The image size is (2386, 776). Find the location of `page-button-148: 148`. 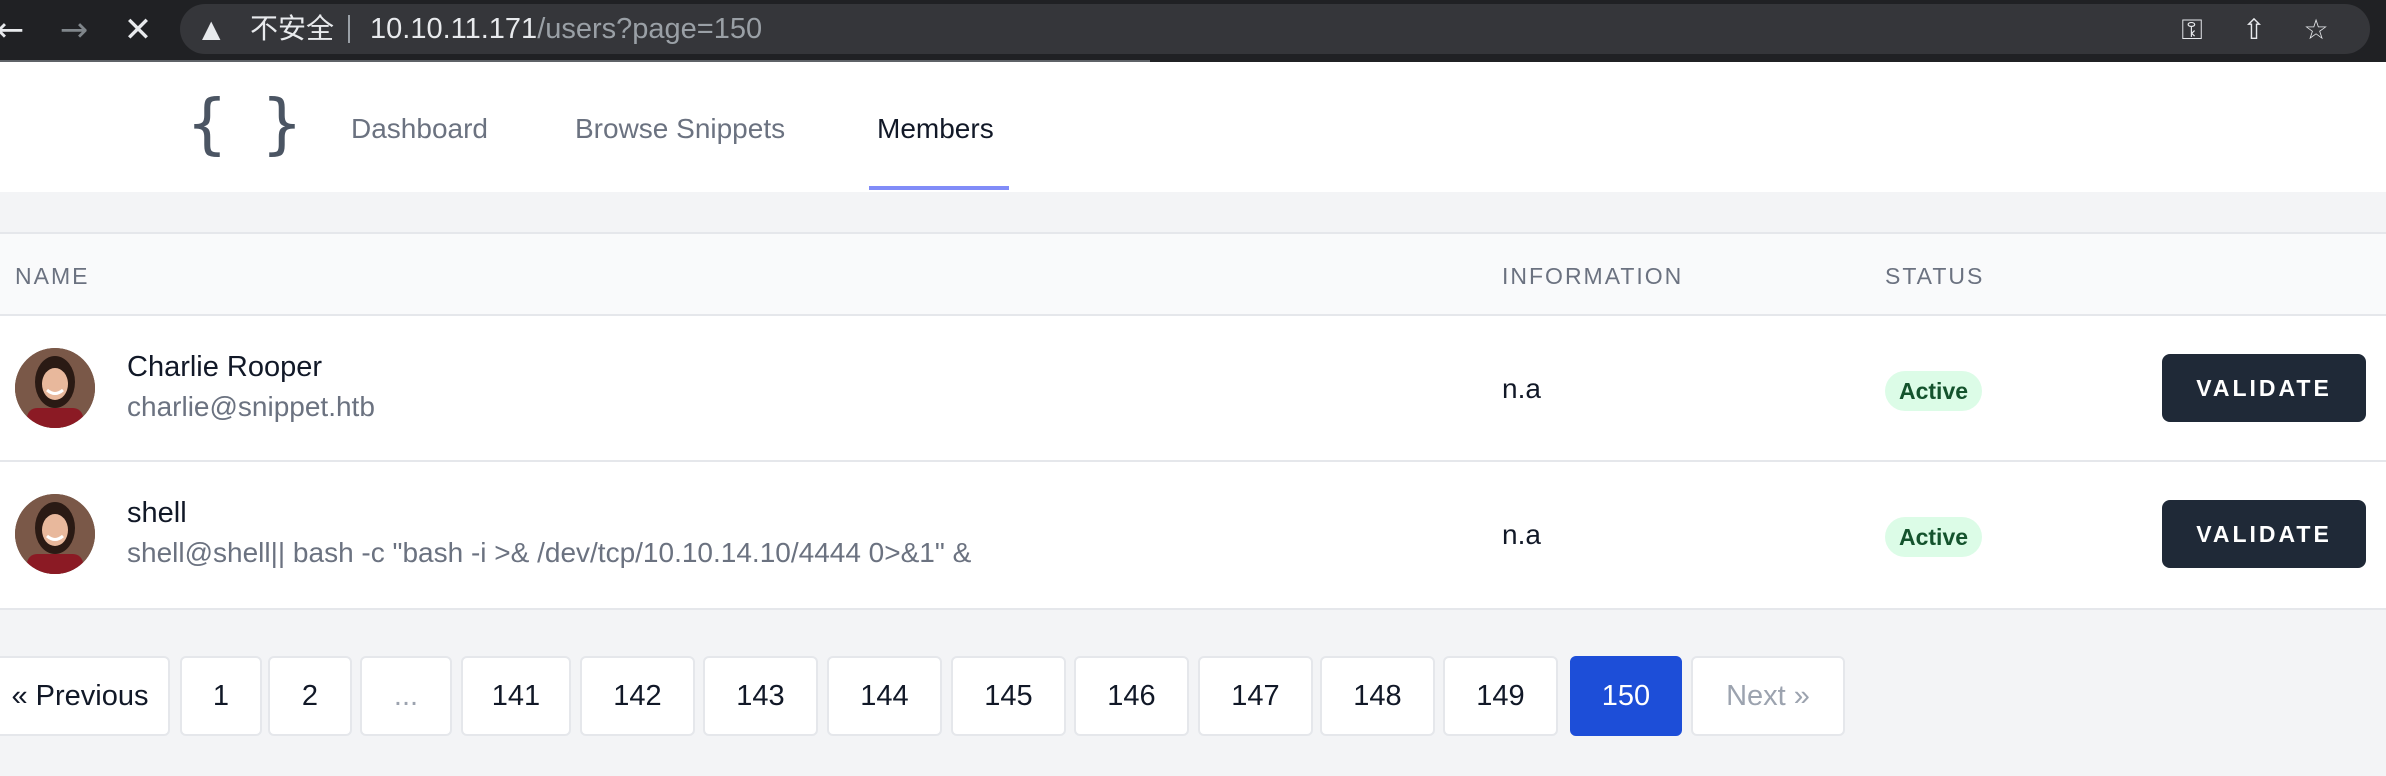

page-button-148: 148 is located at coordinates (1377, 696).